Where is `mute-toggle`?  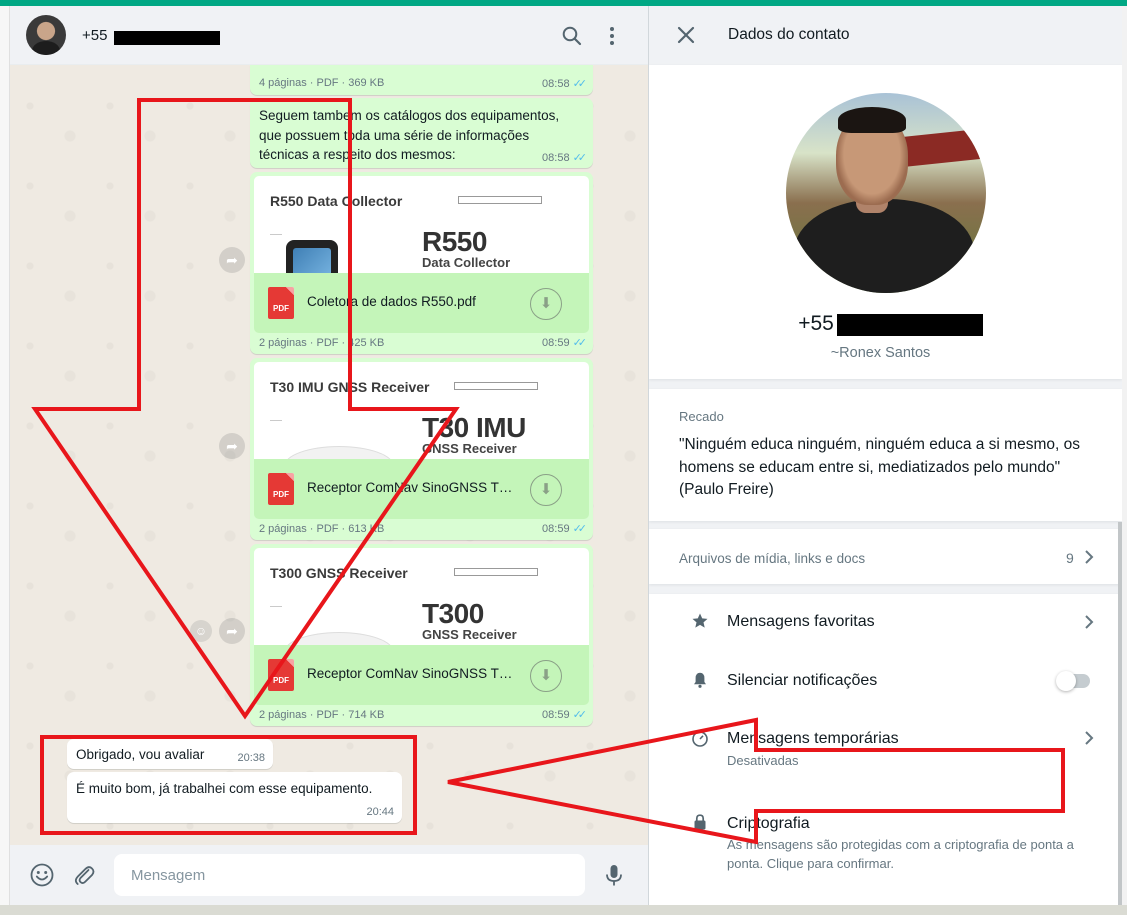
mute-toggle is located at coordinates (1073, 681).